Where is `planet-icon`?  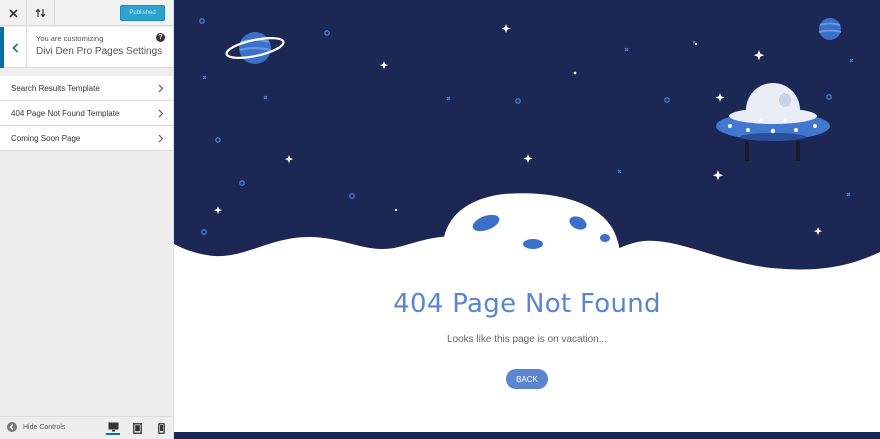 planet-icon is located at coordinates (830, 29).